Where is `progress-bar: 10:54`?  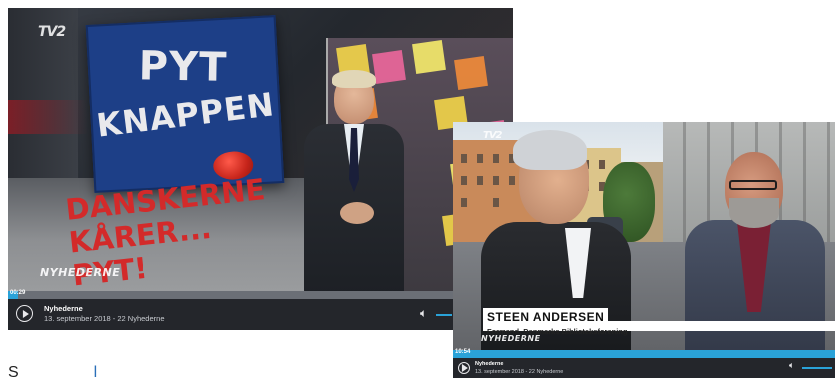 progress-bar: 10:54 is located at coordinates (644, 353).